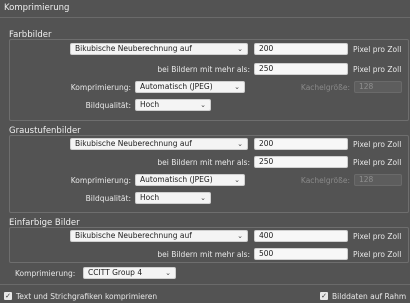  What do you see at coordinates (369, 296) in the screenshot?
I see `crop-image-data-label: Bilddaten auf Rahm` at bounding box center [369, 296].